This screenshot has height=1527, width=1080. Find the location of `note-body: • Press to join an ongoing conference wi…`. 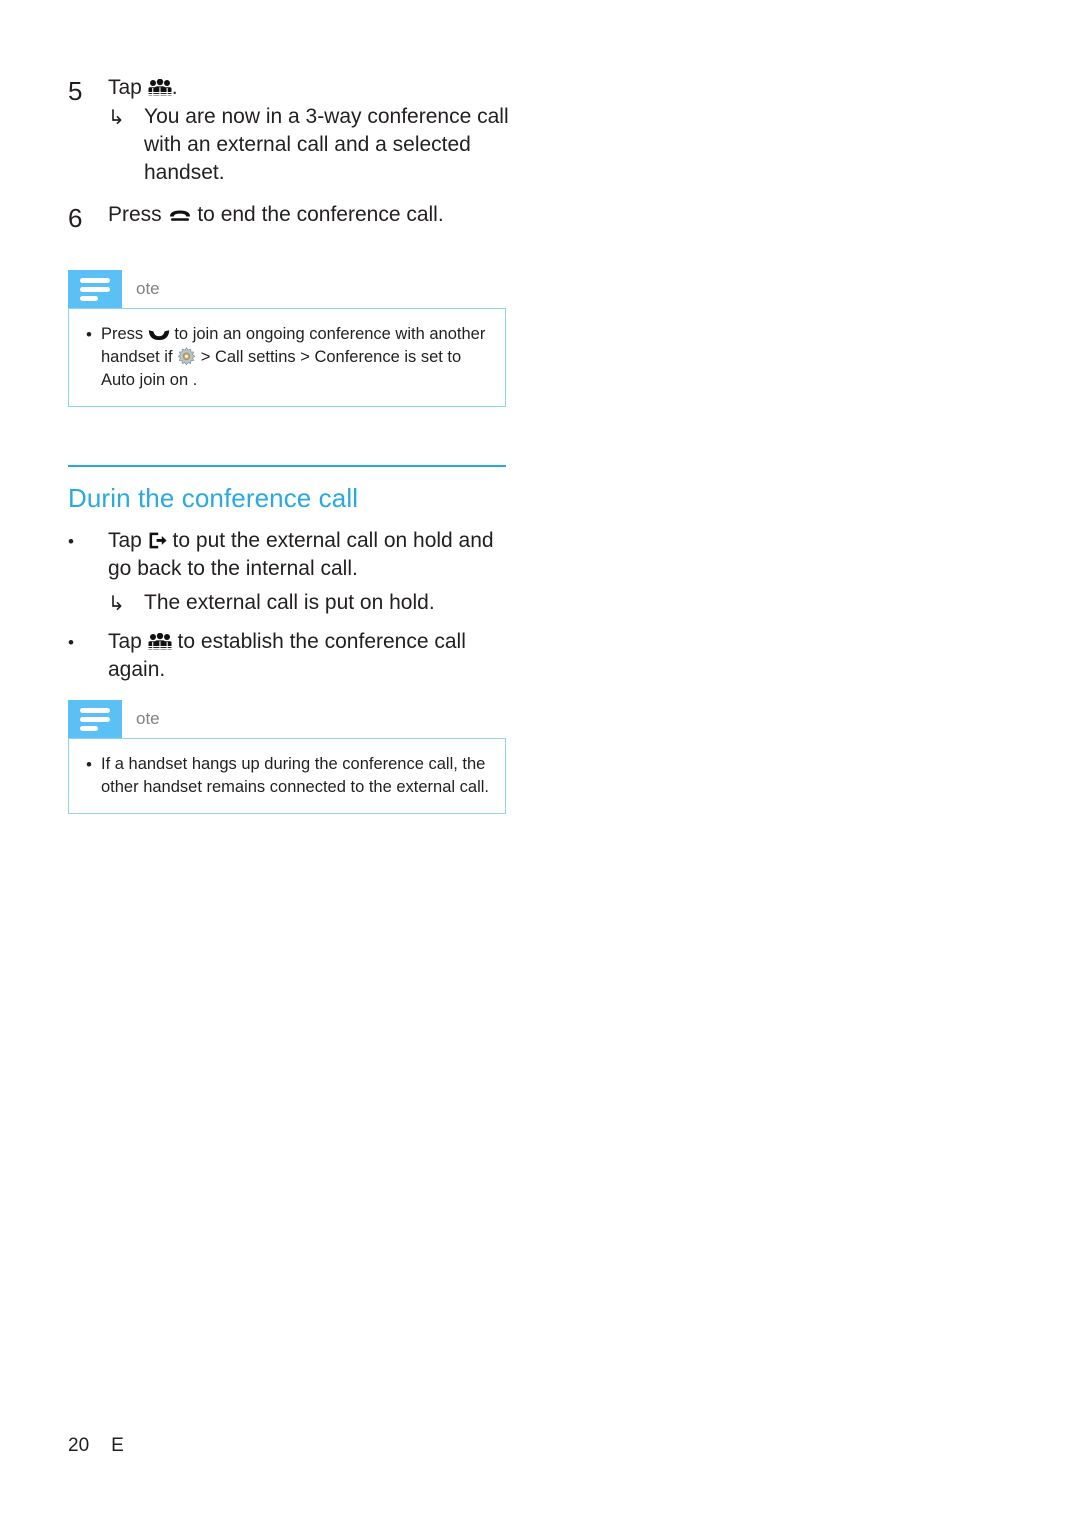

note-body: • Press to join an ongoing conference wi… is located at coordinates (287, 357).